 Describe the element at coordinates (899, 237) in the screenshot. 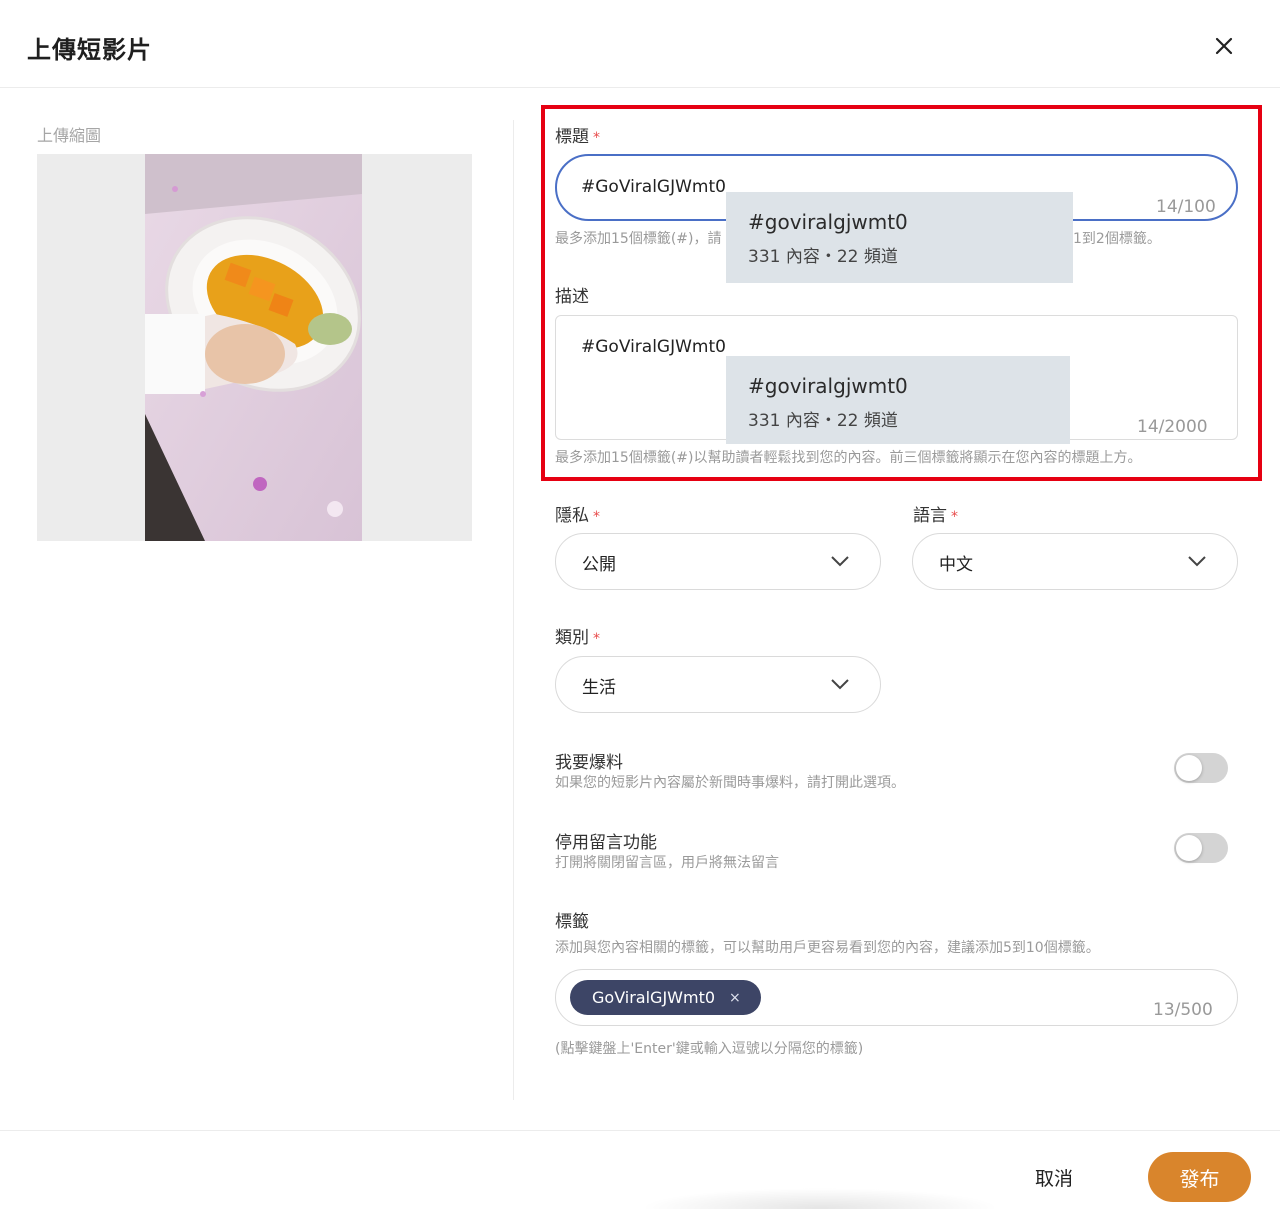

I see `title-hashtag-suggestion: #goviralgjwmt0 331 內容・22 頻道` at that location.